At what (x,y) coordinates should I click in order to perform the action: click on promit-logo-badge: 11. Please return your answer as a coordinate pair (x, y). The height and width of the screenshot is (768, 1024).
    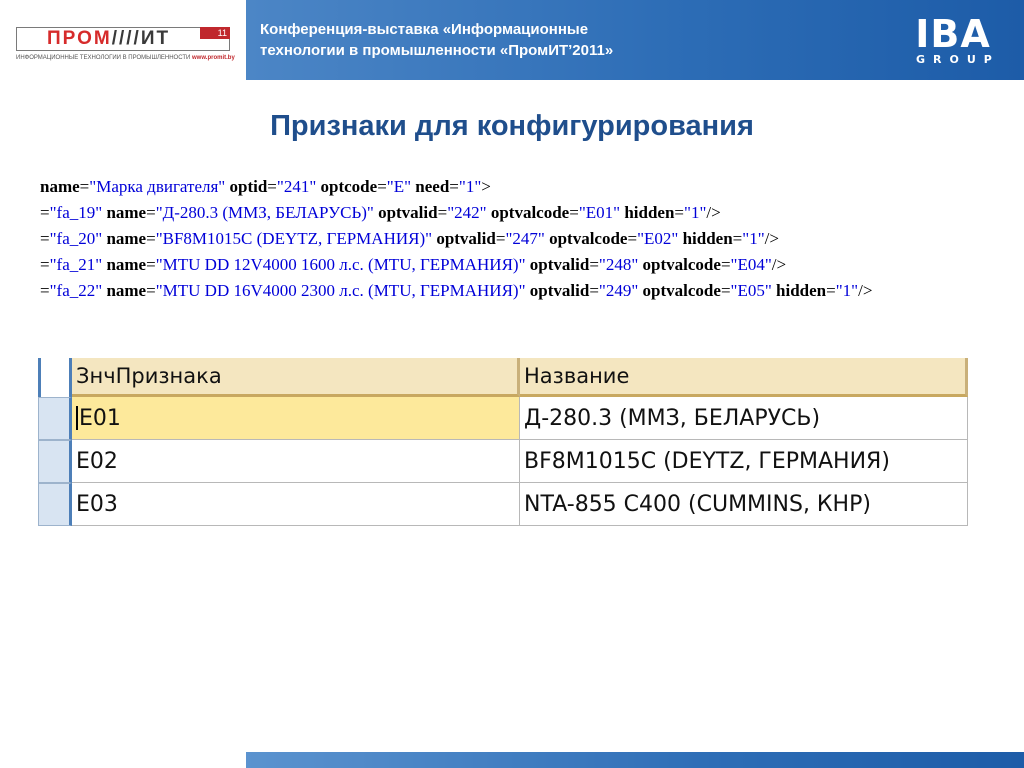
    Looking at the image, I should click on (215, 33).